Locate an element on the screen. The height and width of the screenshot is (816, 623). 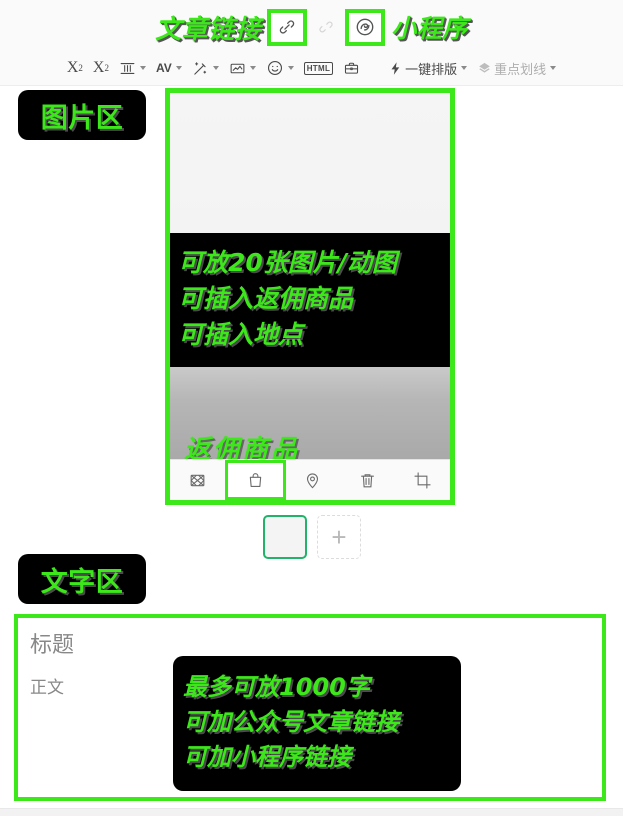
superscript-button: X2 is located at coordinates (75, 68).